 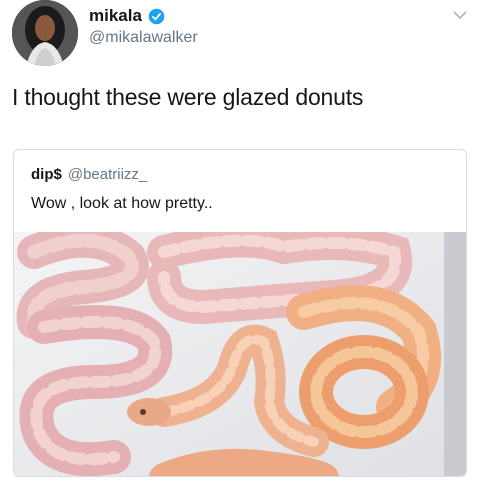 I want to click on quoted-display-name: dip$, so click(x=46, y=174).